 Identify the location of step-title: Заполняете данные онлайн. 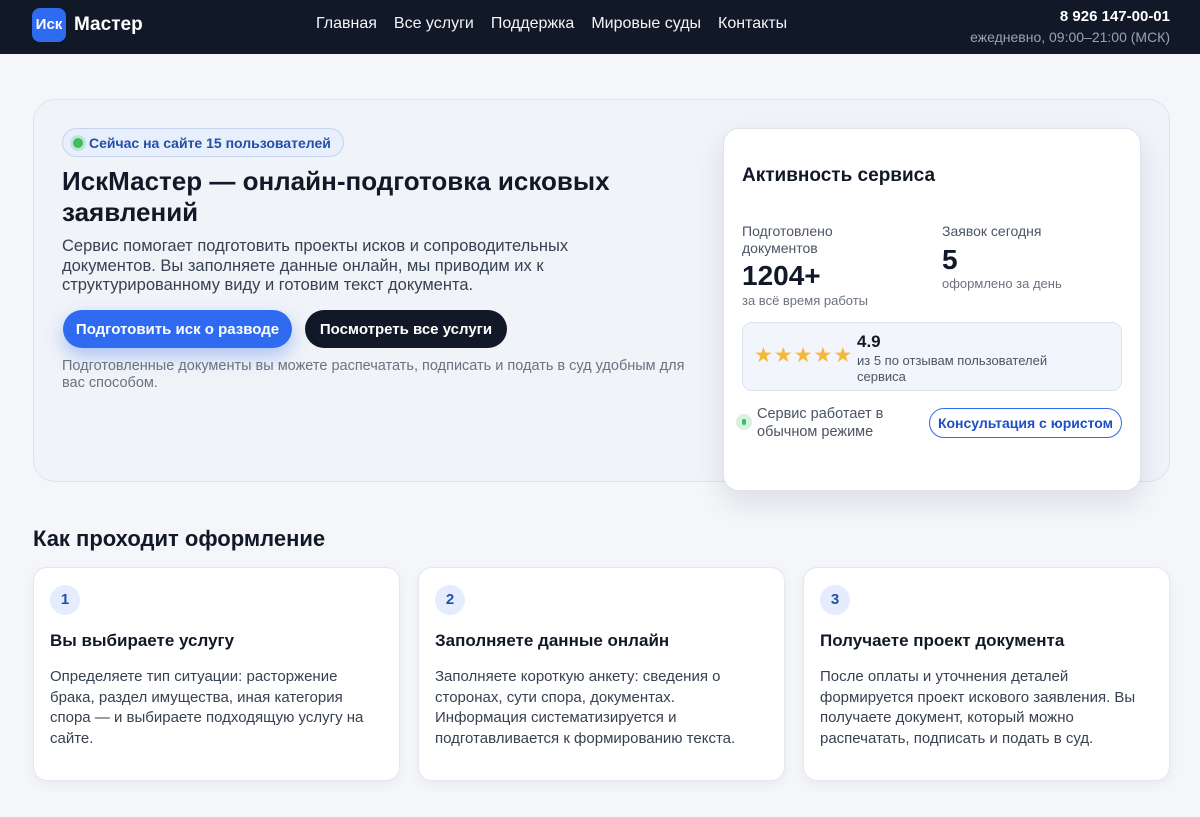
(552, 640).